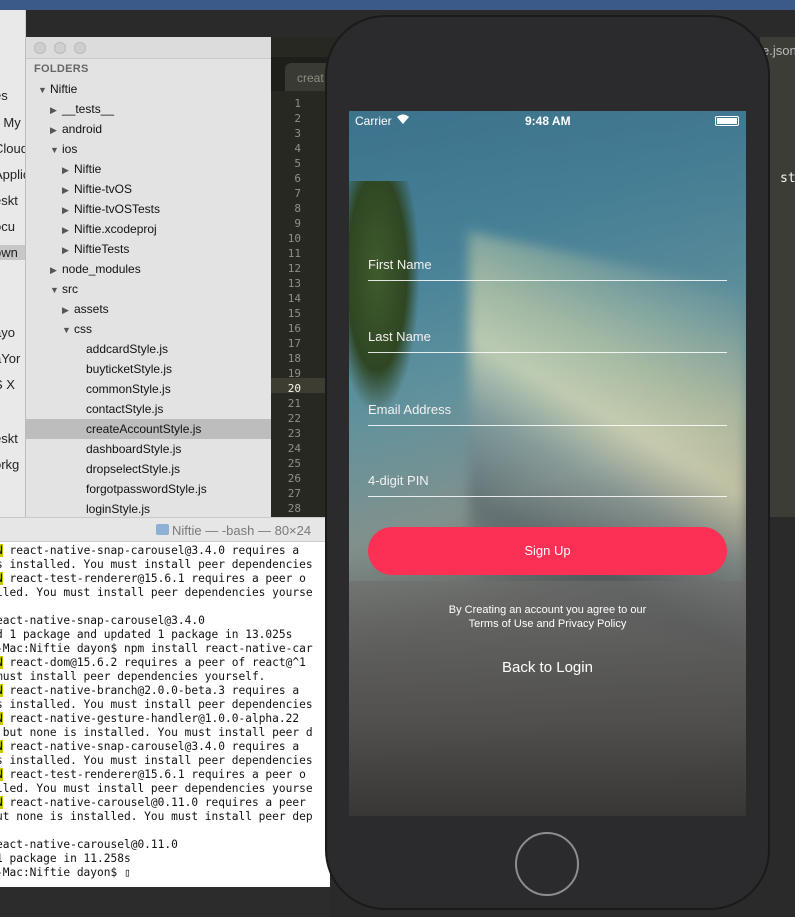  Describe the element at coordinates (165, 677) in the screenshot. I see `terminal-line: must install peer dependencies yourself.` at that location.